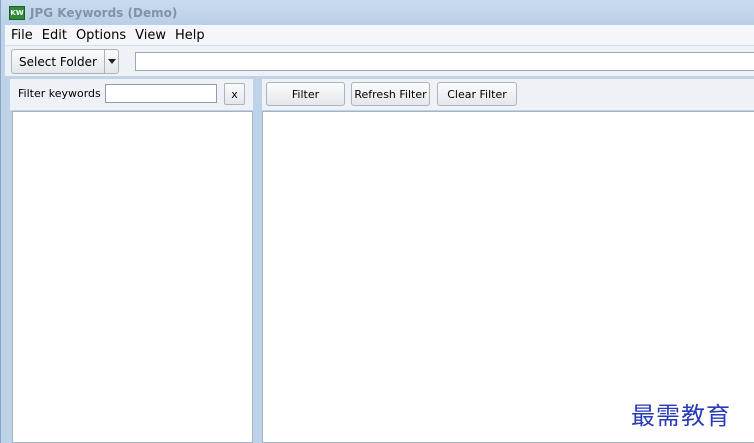  I want to click on toolbar: Select Folder, so click(379, 61).